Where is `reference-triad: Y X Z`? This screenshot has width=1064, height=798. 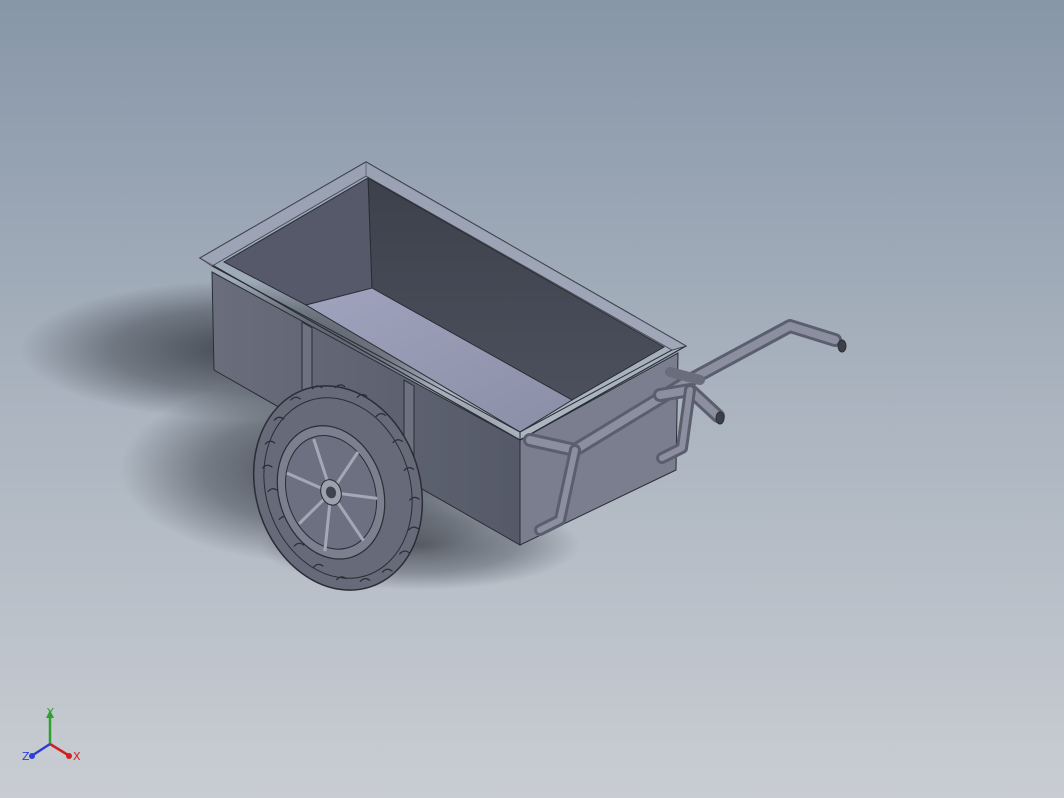 reference-triad: Y X Z is located at coordinates (51, 734).